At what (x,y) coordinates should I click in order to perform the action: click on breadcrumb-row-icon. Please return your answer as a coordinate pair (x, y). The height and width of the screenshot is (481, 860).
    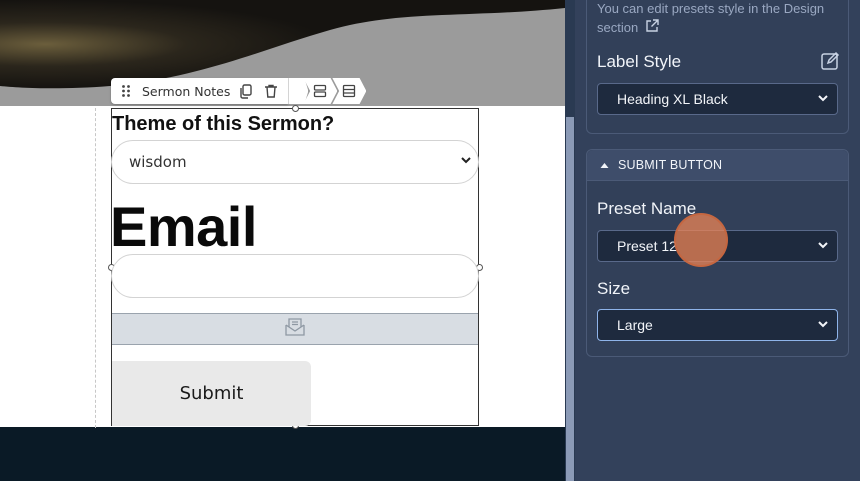
    Looking at the image, I should click on (320, 91).